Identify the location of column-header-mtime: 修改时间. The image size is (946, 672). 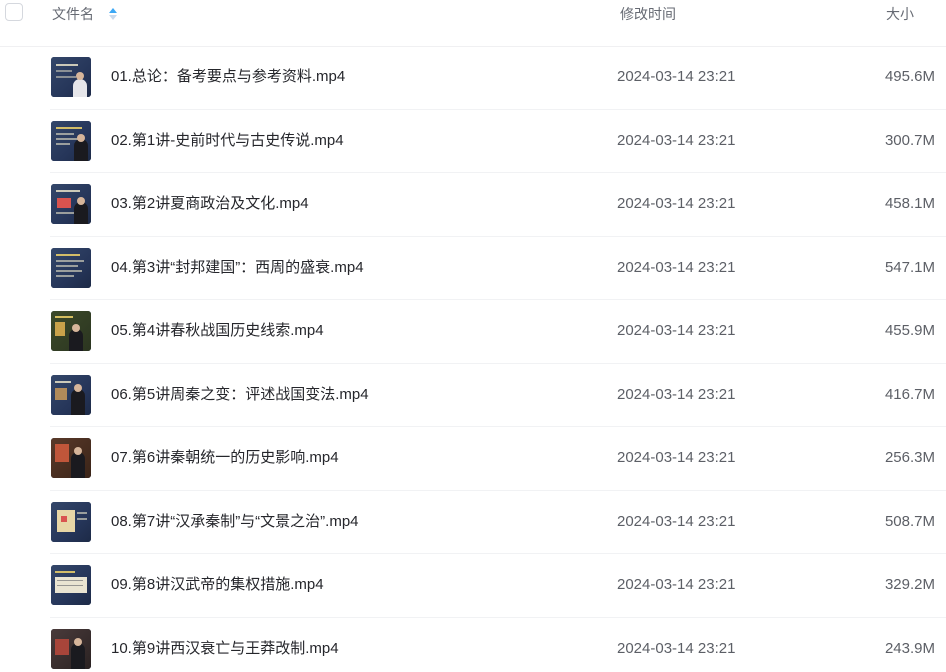
(648, 14).